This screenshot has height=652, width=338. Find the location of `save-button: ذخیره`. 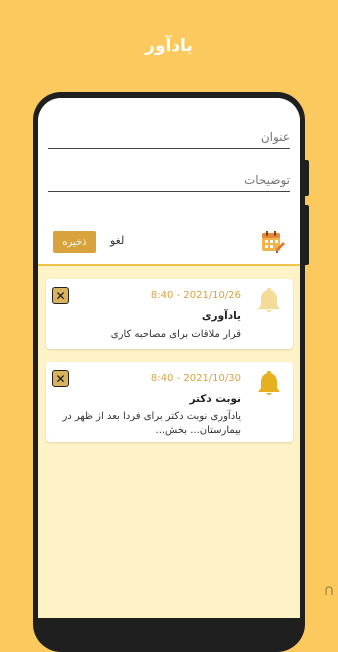

save-button: ذخیره is located at coordinates (74, 242).